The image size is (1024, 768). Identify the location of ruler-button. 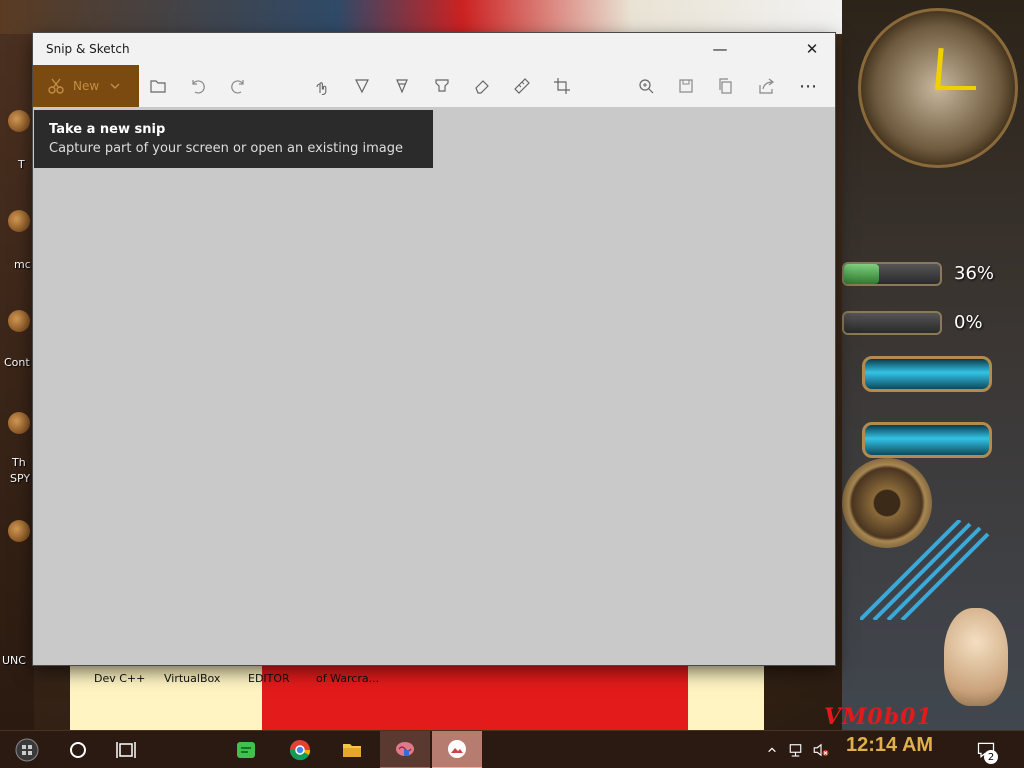
(522, 86).